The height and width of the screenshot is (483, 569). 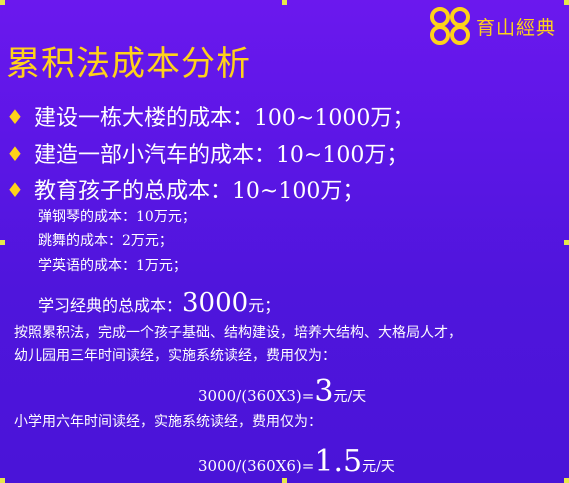 I want to click on sub-item: 学英语的成本：1万元；, so click(x=112, y=266).